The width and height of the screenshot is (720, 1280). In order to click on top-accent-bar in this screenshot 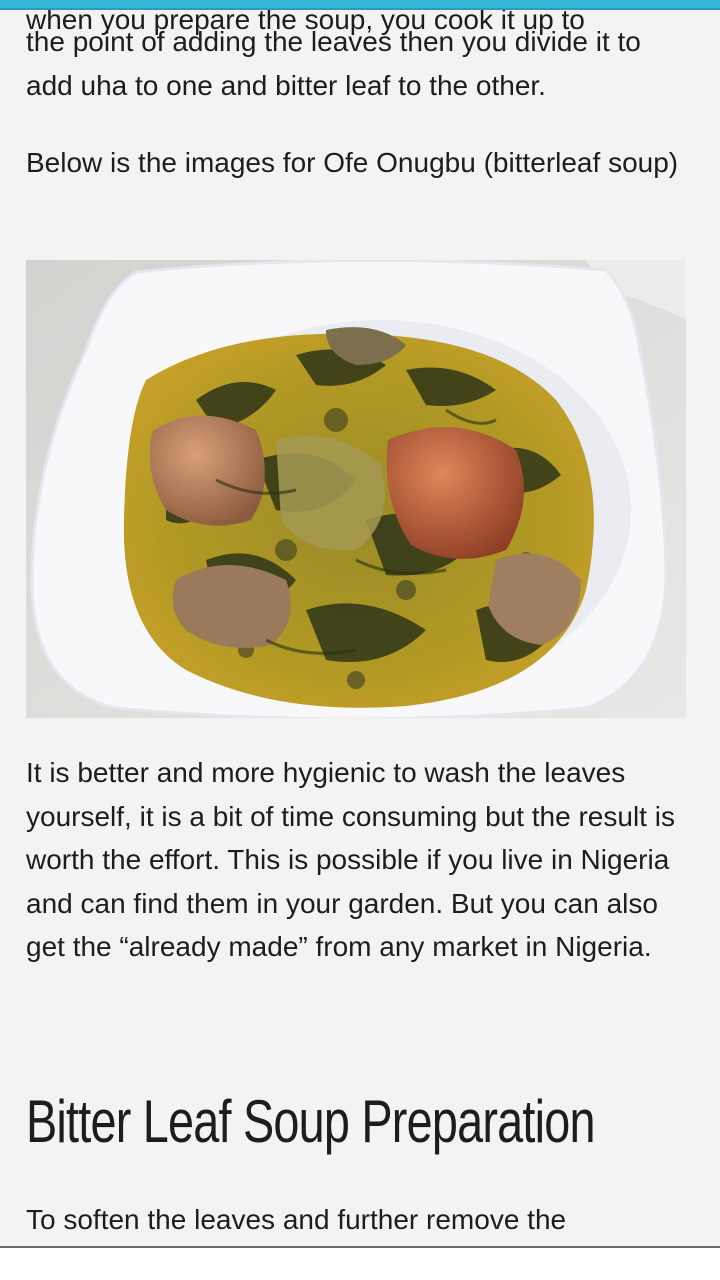, I will do `click(360, 5)`.